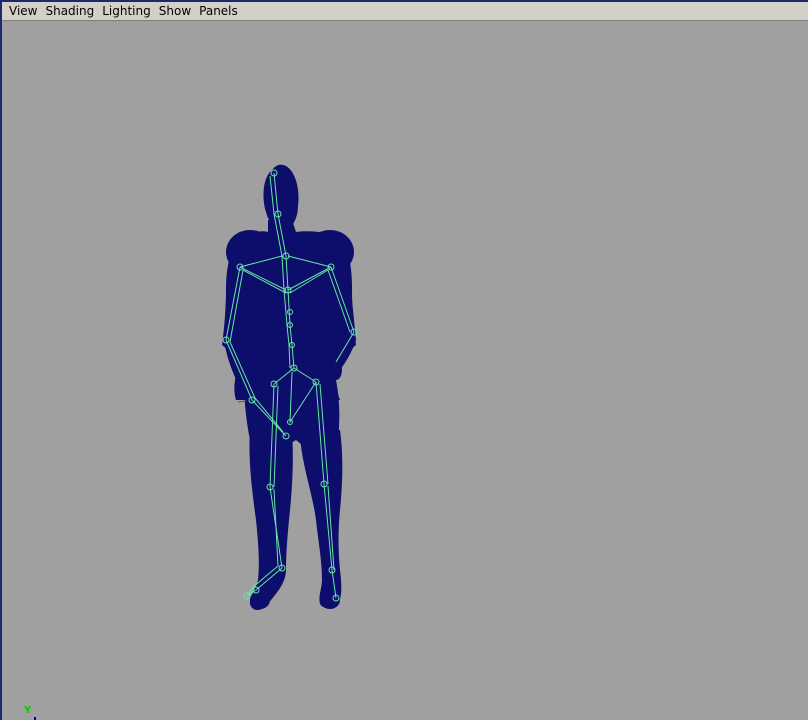 The image size is (808, 720). Describe the element at coordinates (219, 11) in the screenshot. I see `menu-panels: Panels` at that location.